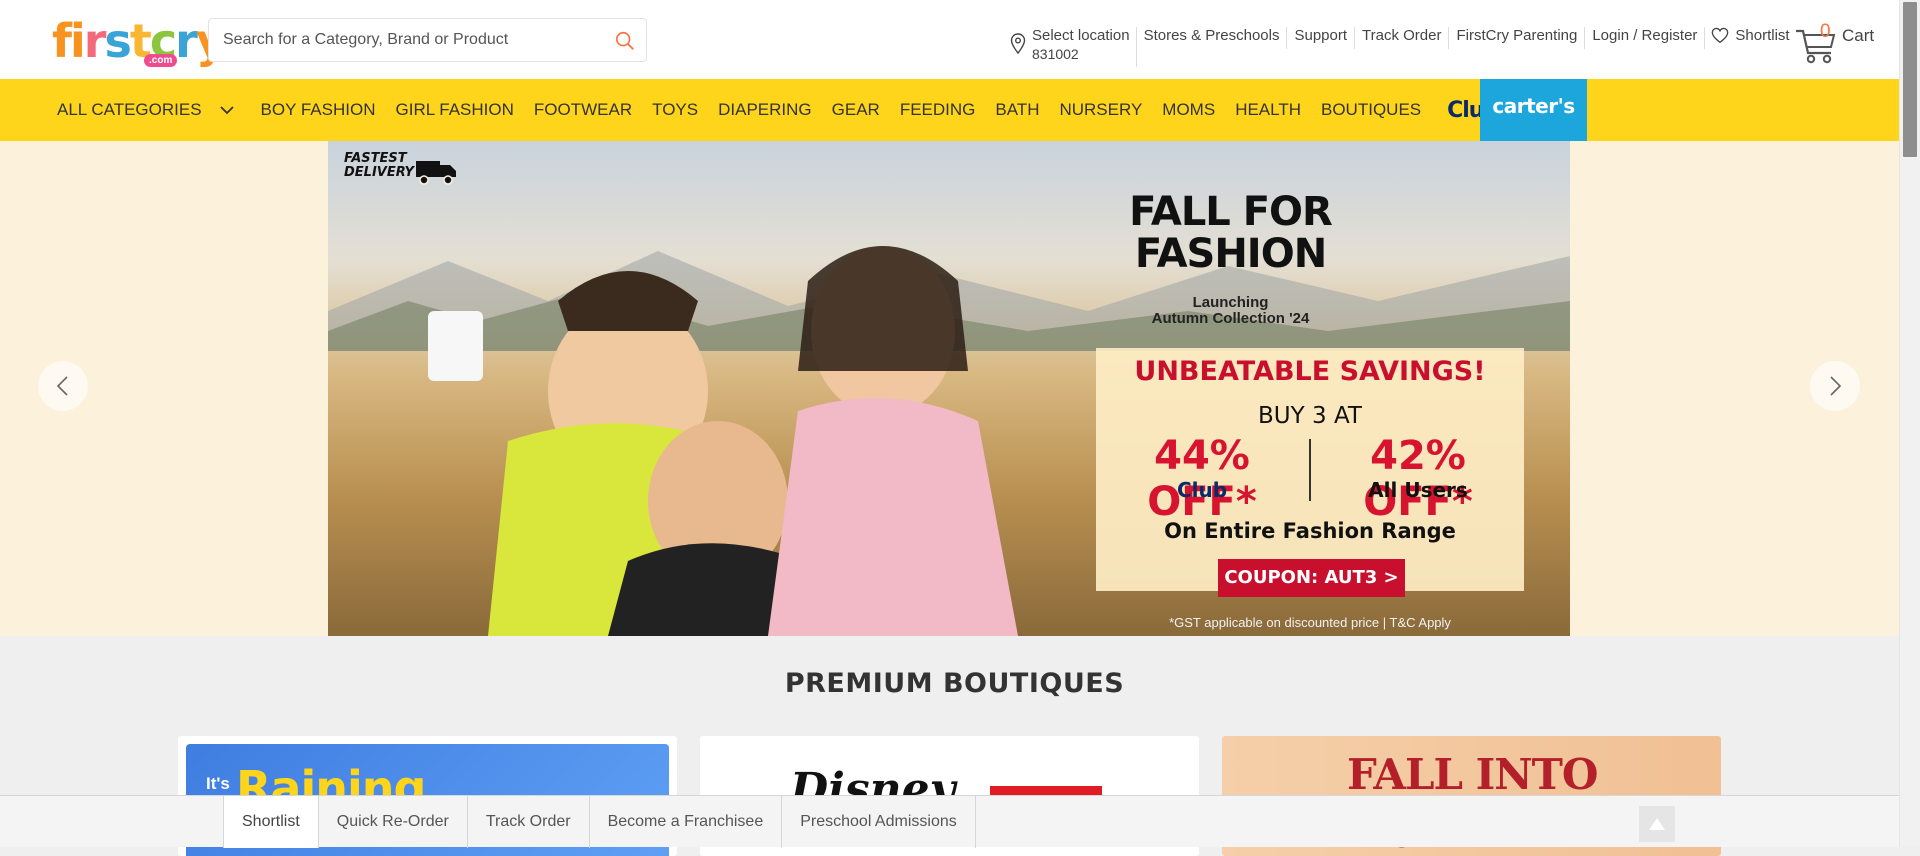 The image size is (1920, 856). I want to click on page-scrollbar, so click(1909, 423).